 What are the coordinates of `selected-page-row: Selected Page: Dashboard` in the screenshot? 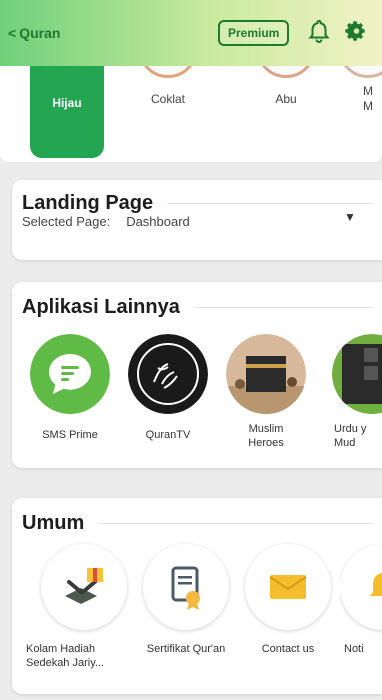 It's located at (106, 221).